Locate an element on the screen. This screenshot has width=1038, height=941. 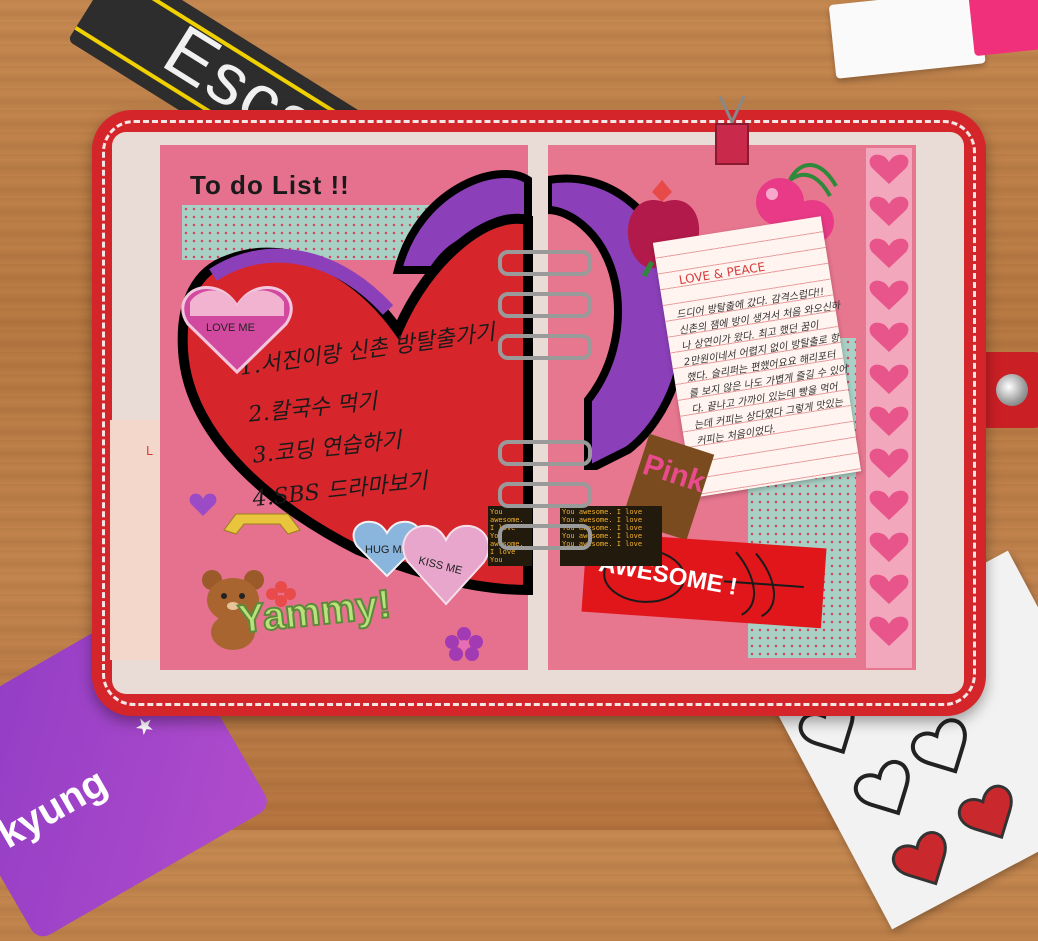
flower-icon is located at coordinates (464, 644).